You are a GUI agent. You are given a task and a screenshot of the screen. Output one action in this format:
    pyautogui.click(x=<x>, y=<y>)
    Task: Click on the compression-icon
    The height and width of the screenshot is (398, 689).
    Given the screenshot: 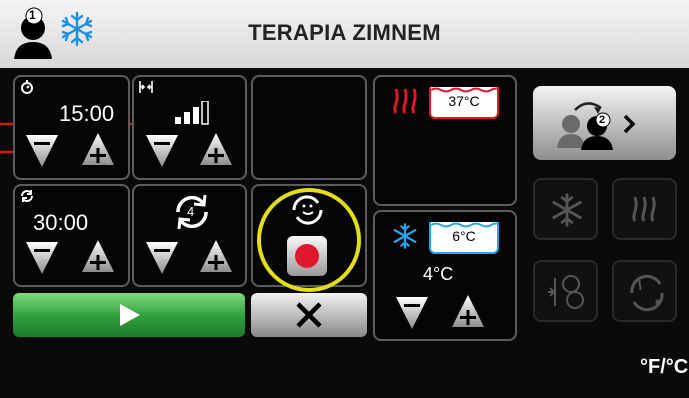 What is the action you would take?
    pyautogui.click(x=146, y=89)
    